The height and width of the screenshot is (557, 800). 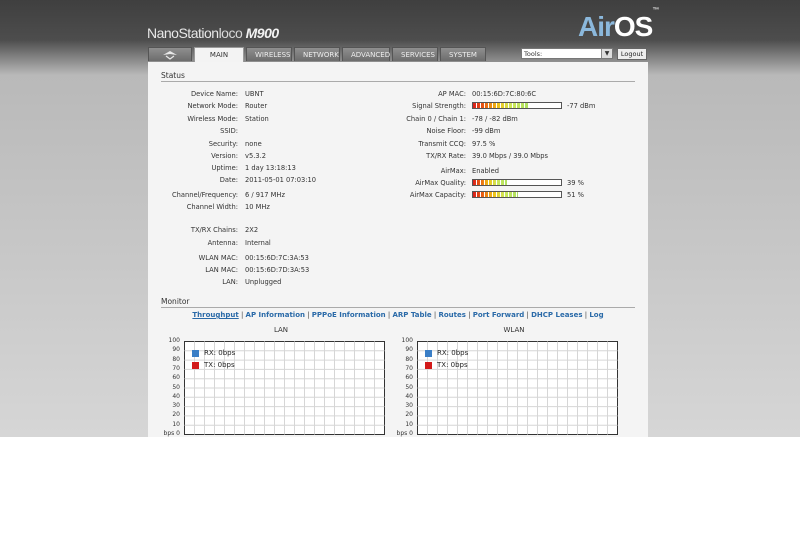 What do you see at coordinates (486, 131) in the screenshot?
I see `status-value: -99 dBm` at bounding box center [486, 131].